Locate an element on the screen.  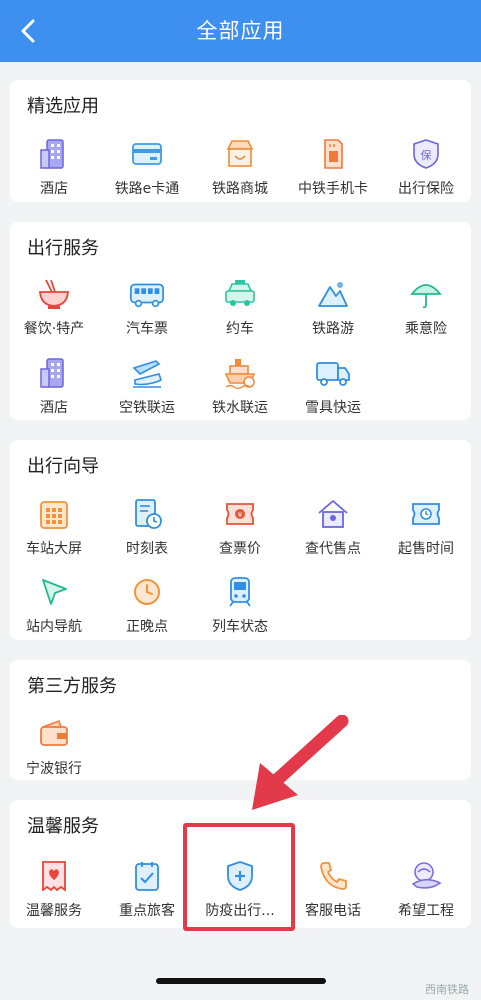
timetable-icon is located at coordinates (147, 514).